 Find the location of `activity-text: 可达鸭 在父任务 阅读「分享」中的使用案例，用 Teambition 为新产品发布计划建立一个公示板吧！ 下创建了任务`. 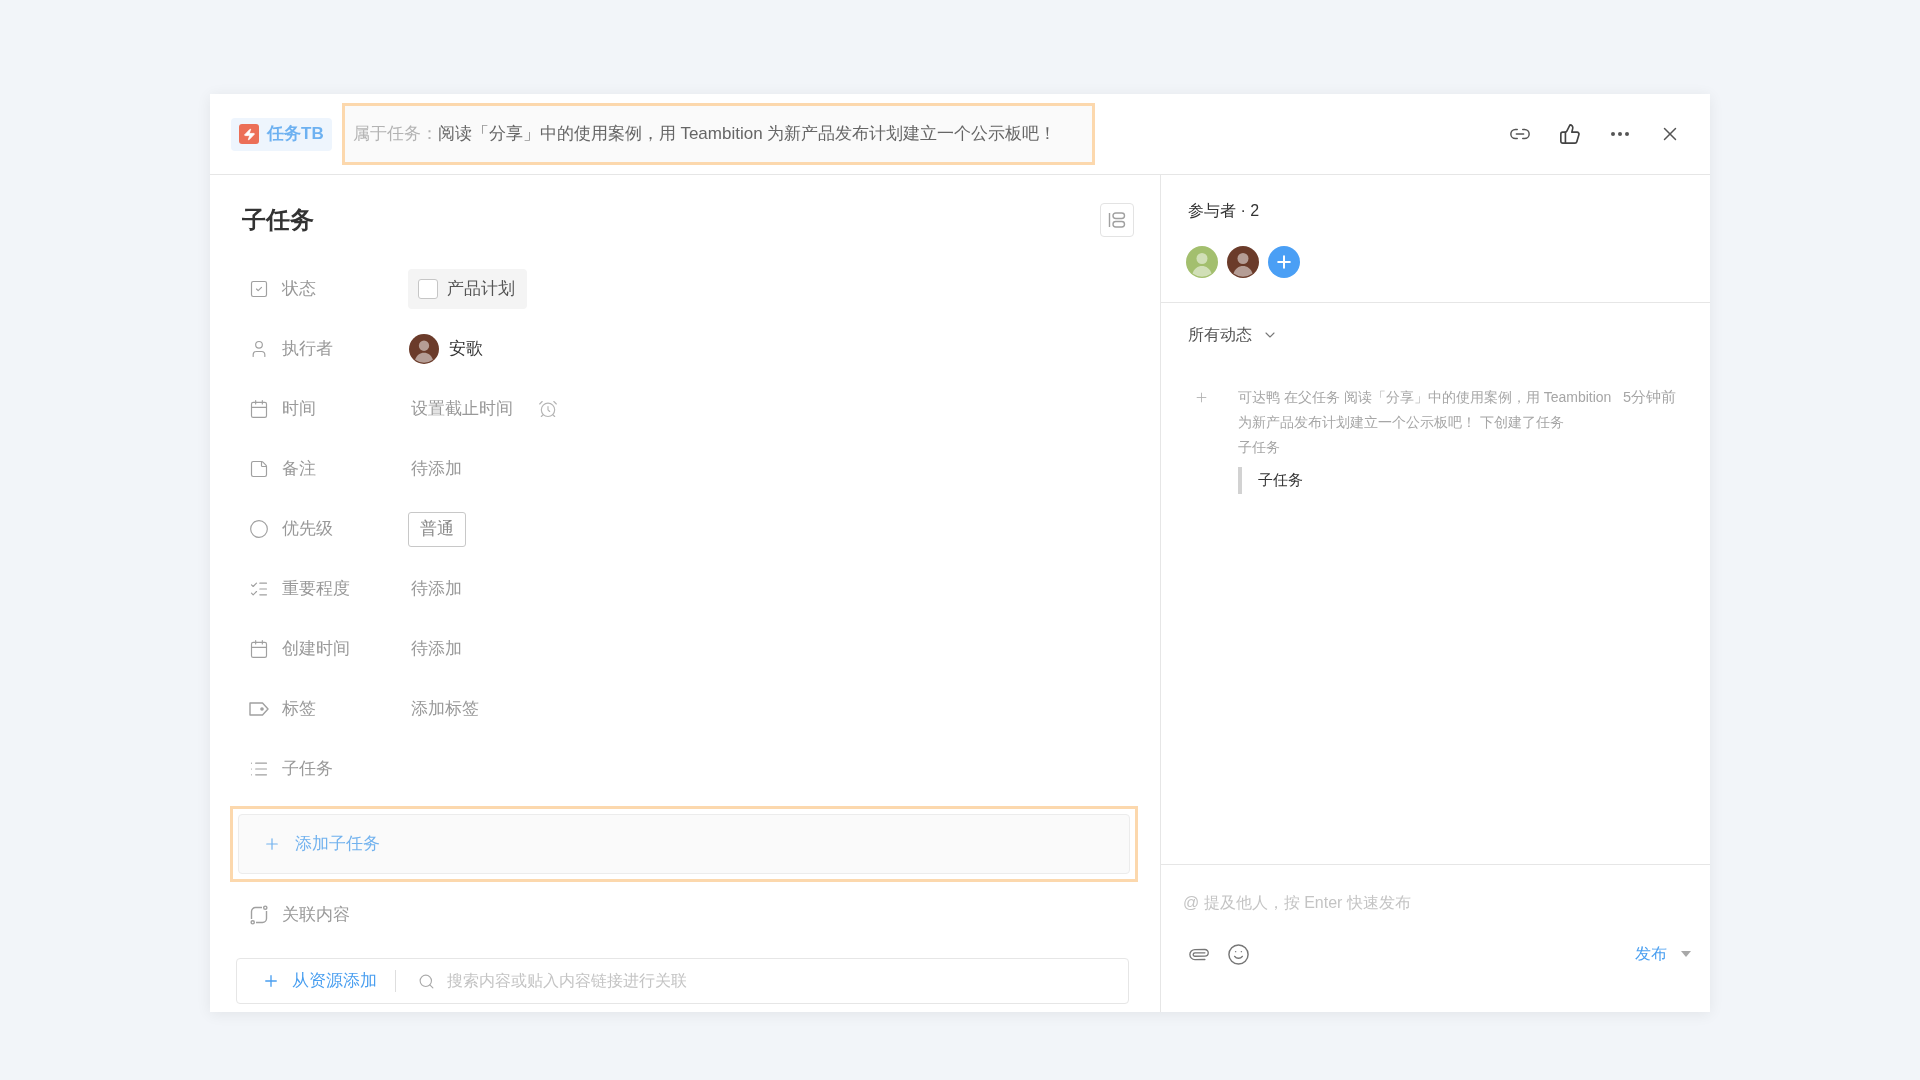

activity-text: 可达鸭 在父任务 阅读「分享」中的使用案例，用 Teambition 为新产品发布计划建立一个公示板吧！ 下创建了任务 is located at coordinates (1425, 410).